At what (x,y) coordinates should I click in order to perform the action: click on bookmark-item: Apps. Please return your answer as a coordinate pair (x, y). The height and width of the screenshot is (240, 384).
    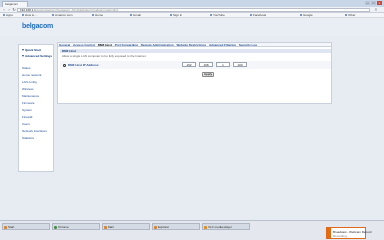
    Looking at the image, I should click on (8, 15).